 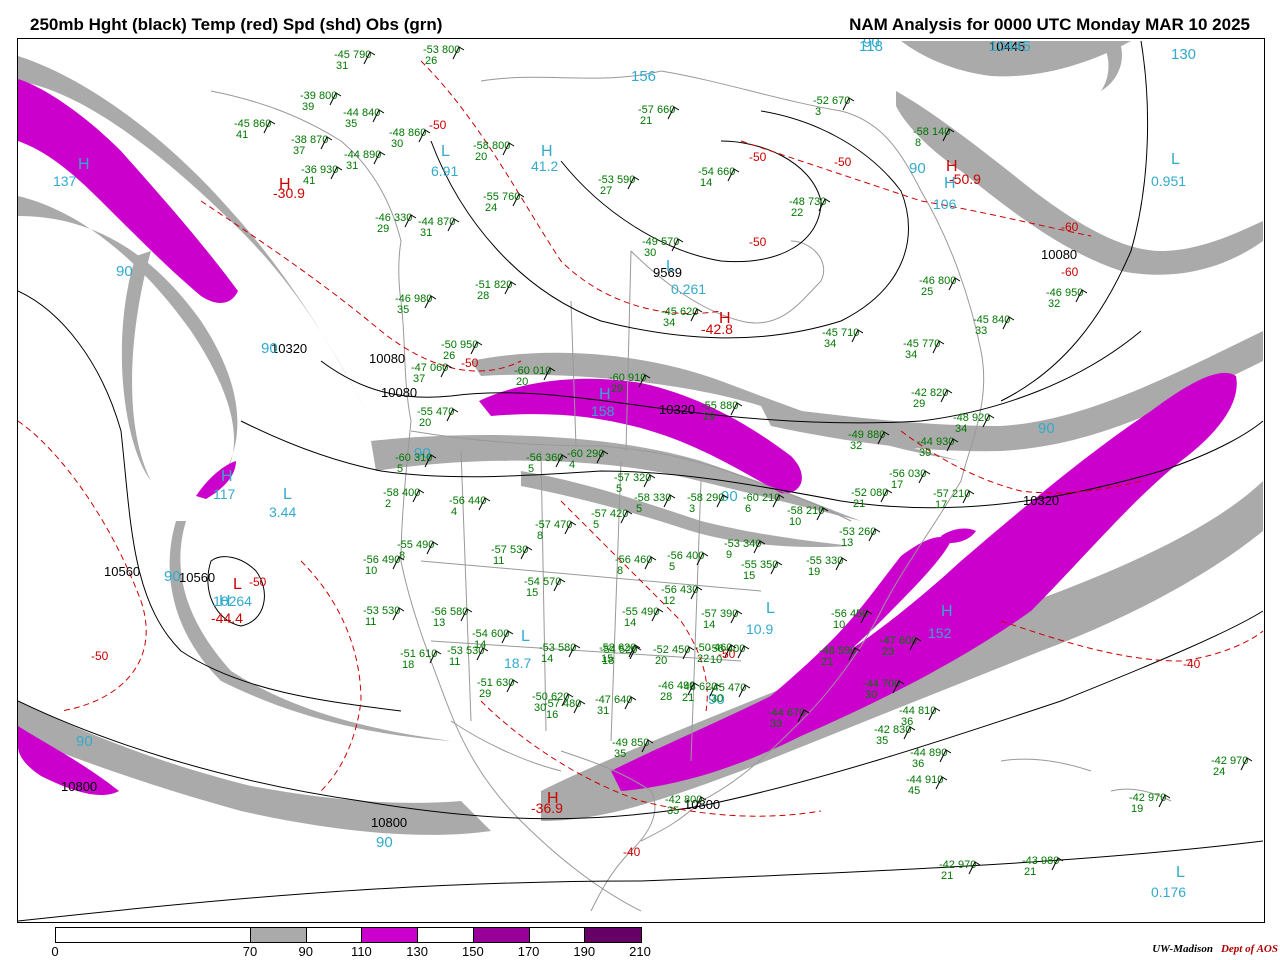 What do you see at coordinates (669, 601) in the screenshot?
I see `station-dewpoint-depression: 12` at bounding box center [669, 601].